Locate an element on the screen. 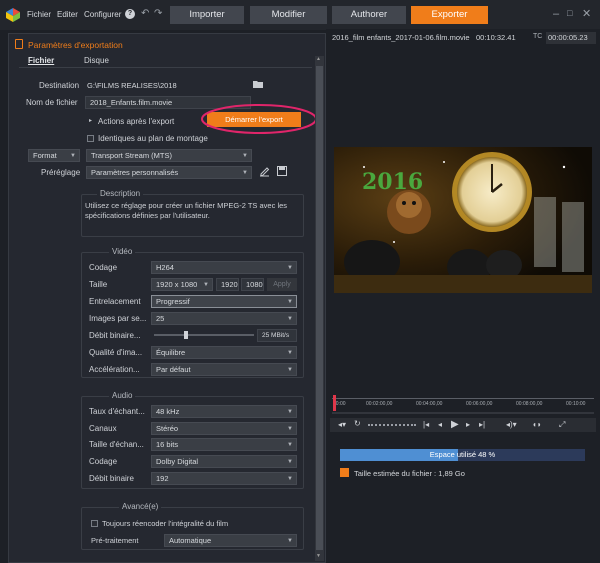 This screenshot has height=563, width=600. menu-file: Fichier is located at coordinates (39, 14).